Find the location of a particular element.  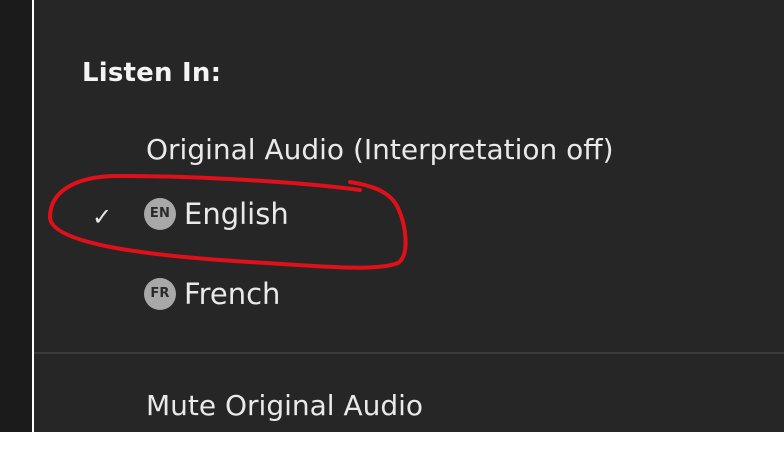

menu-item-label: Mute Original Audio is located at coordinates (285, 405).